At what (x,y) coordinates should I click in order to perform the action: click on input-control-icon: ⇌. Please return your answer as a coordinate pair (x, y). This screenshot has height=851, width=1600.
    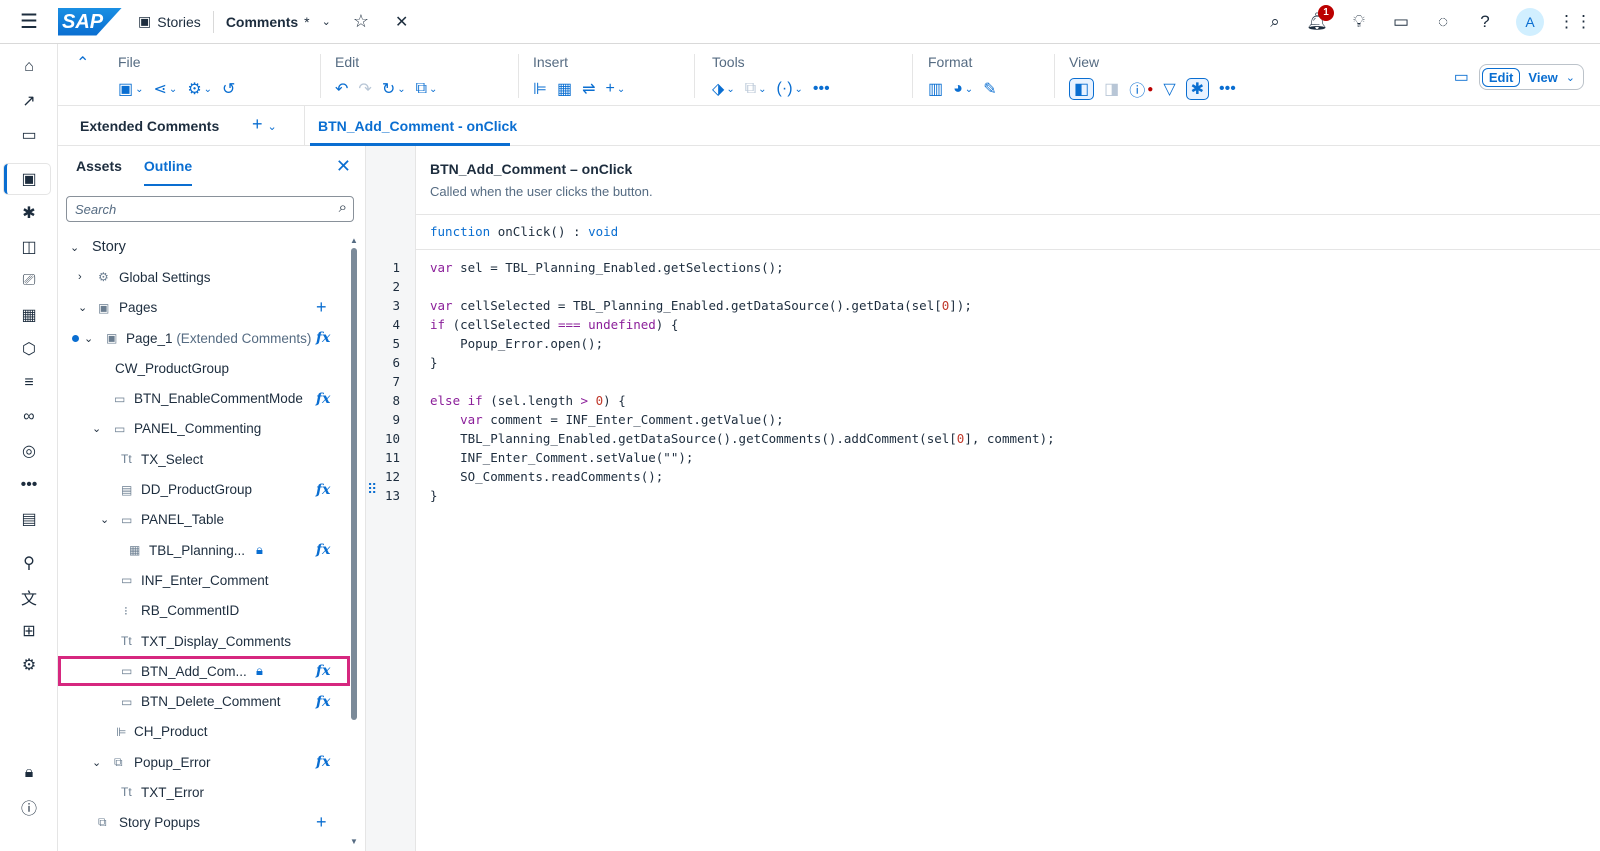
    Looking at the image, I should click on (588, 89).